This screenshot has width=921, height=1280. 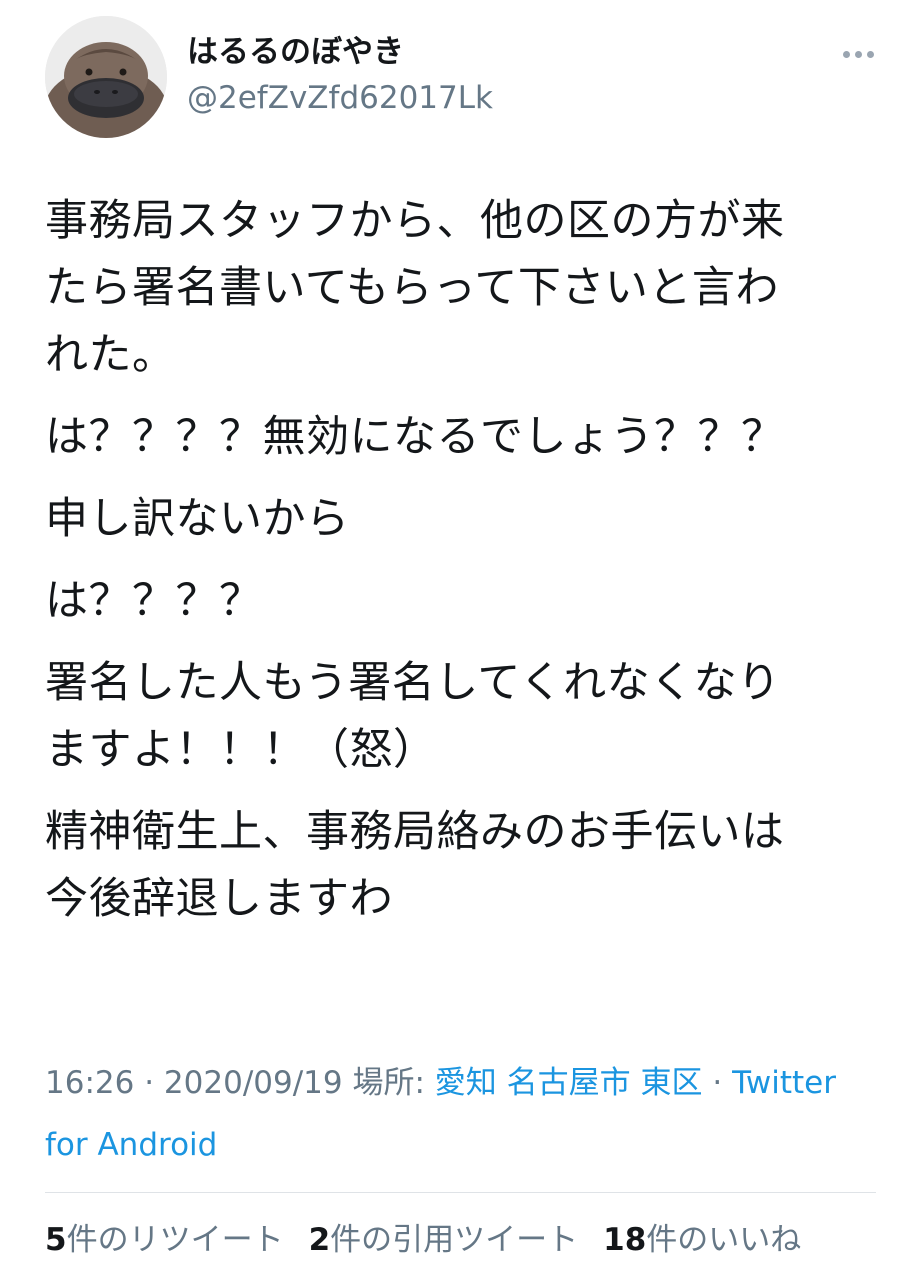 What do you see at coordinates (625, 1240) in the screenshot?
I see `likes-count: 18` at bounding box center [625, 1240].